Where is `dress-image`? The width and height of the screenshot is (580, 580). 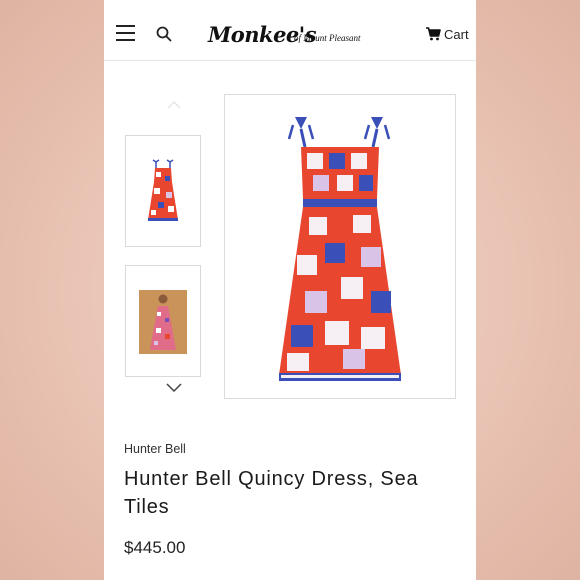
dress-image is located at coordinates (340, 249).